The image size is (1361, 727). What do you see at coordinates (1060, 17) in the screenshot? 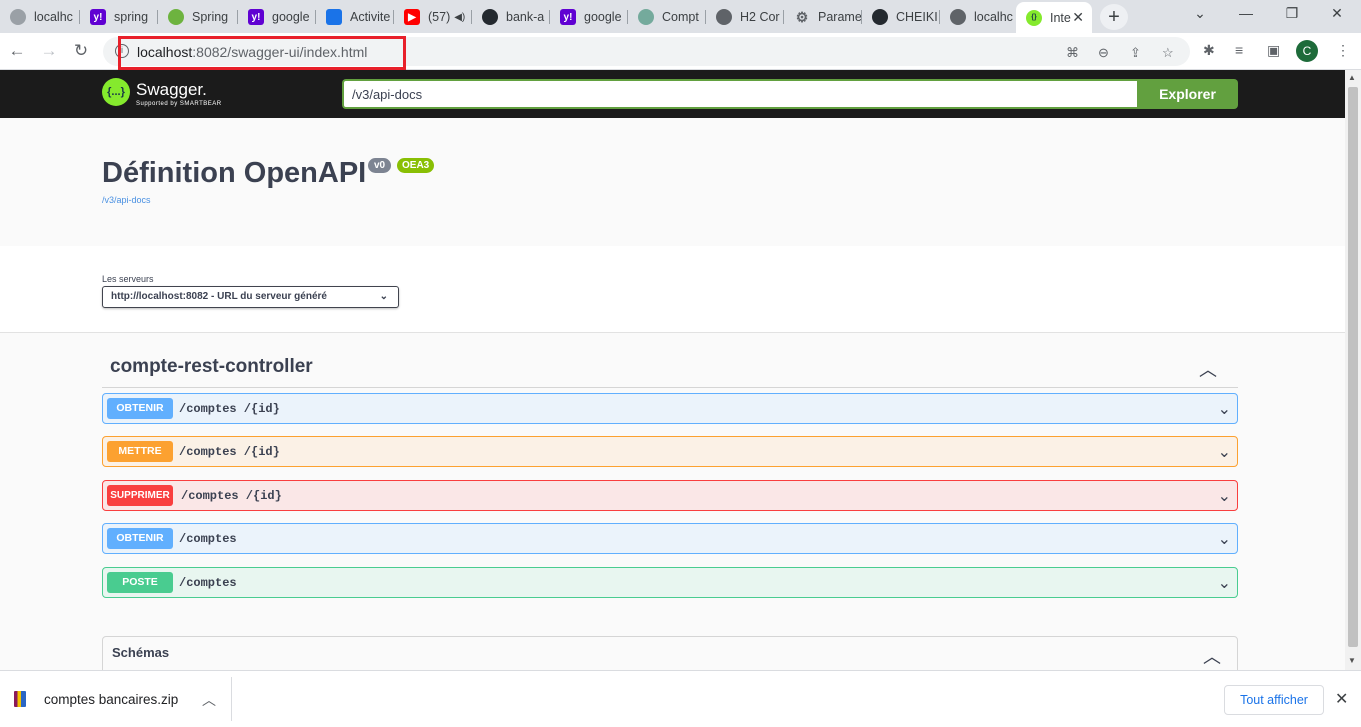
I see `tab-label: Inte` at bounding box center [1060, 17].